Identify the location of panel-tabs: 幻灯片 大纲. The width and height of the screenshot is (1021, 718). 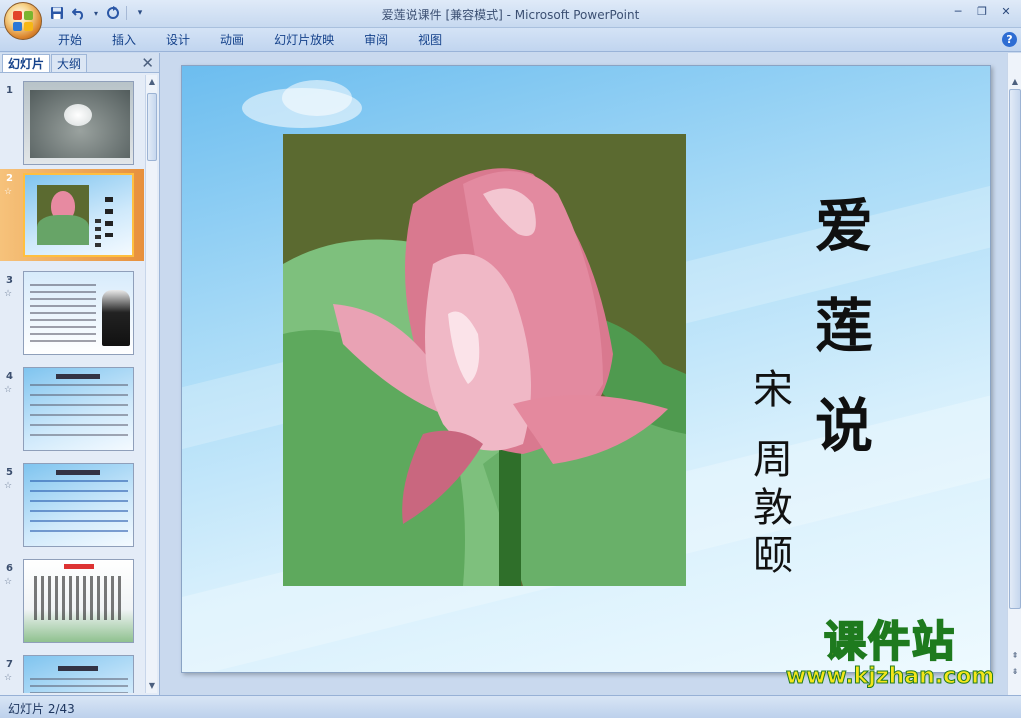
(79, 63).